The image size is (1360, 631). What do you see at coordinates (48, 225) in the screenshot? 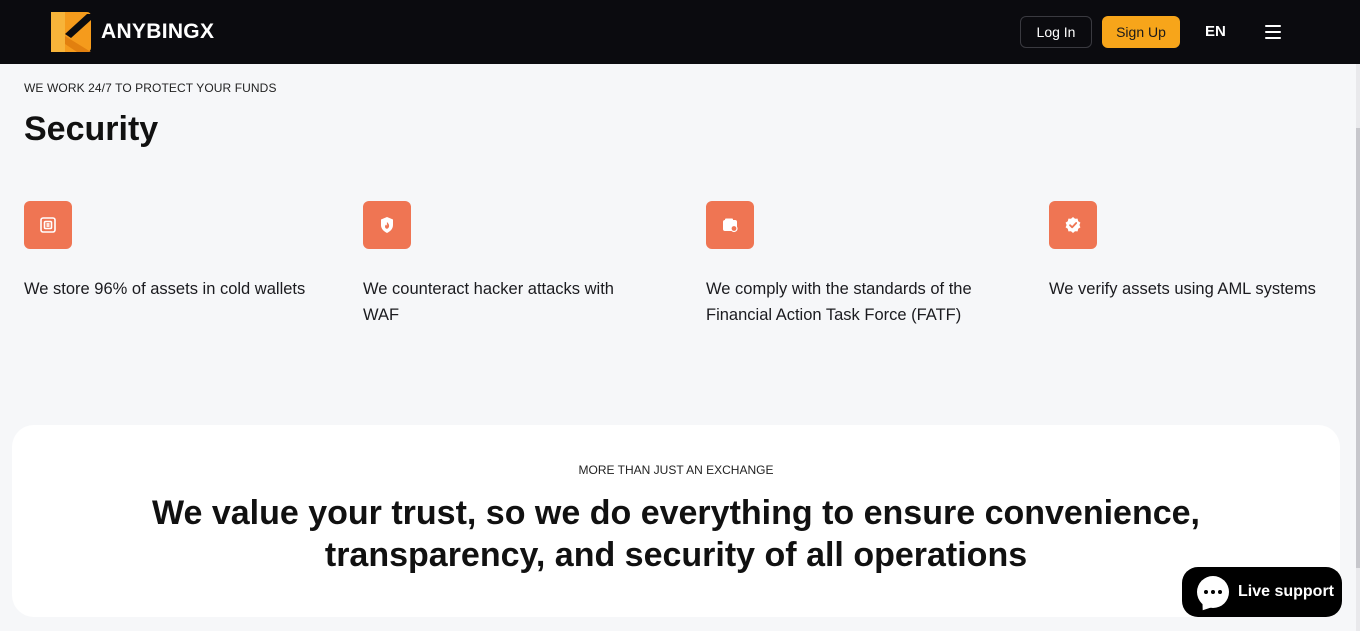
I see `cold-wallet-icon` at bounding box center [48, 225].